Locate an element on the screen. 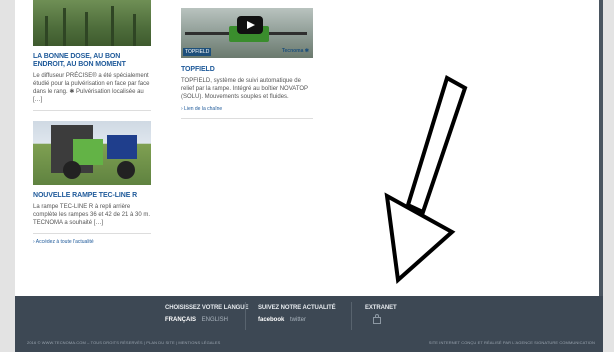 This screenshot has height=352, width=614. language-options: FRANÇAIS ENGLISH is located at coordinates (206, 320).